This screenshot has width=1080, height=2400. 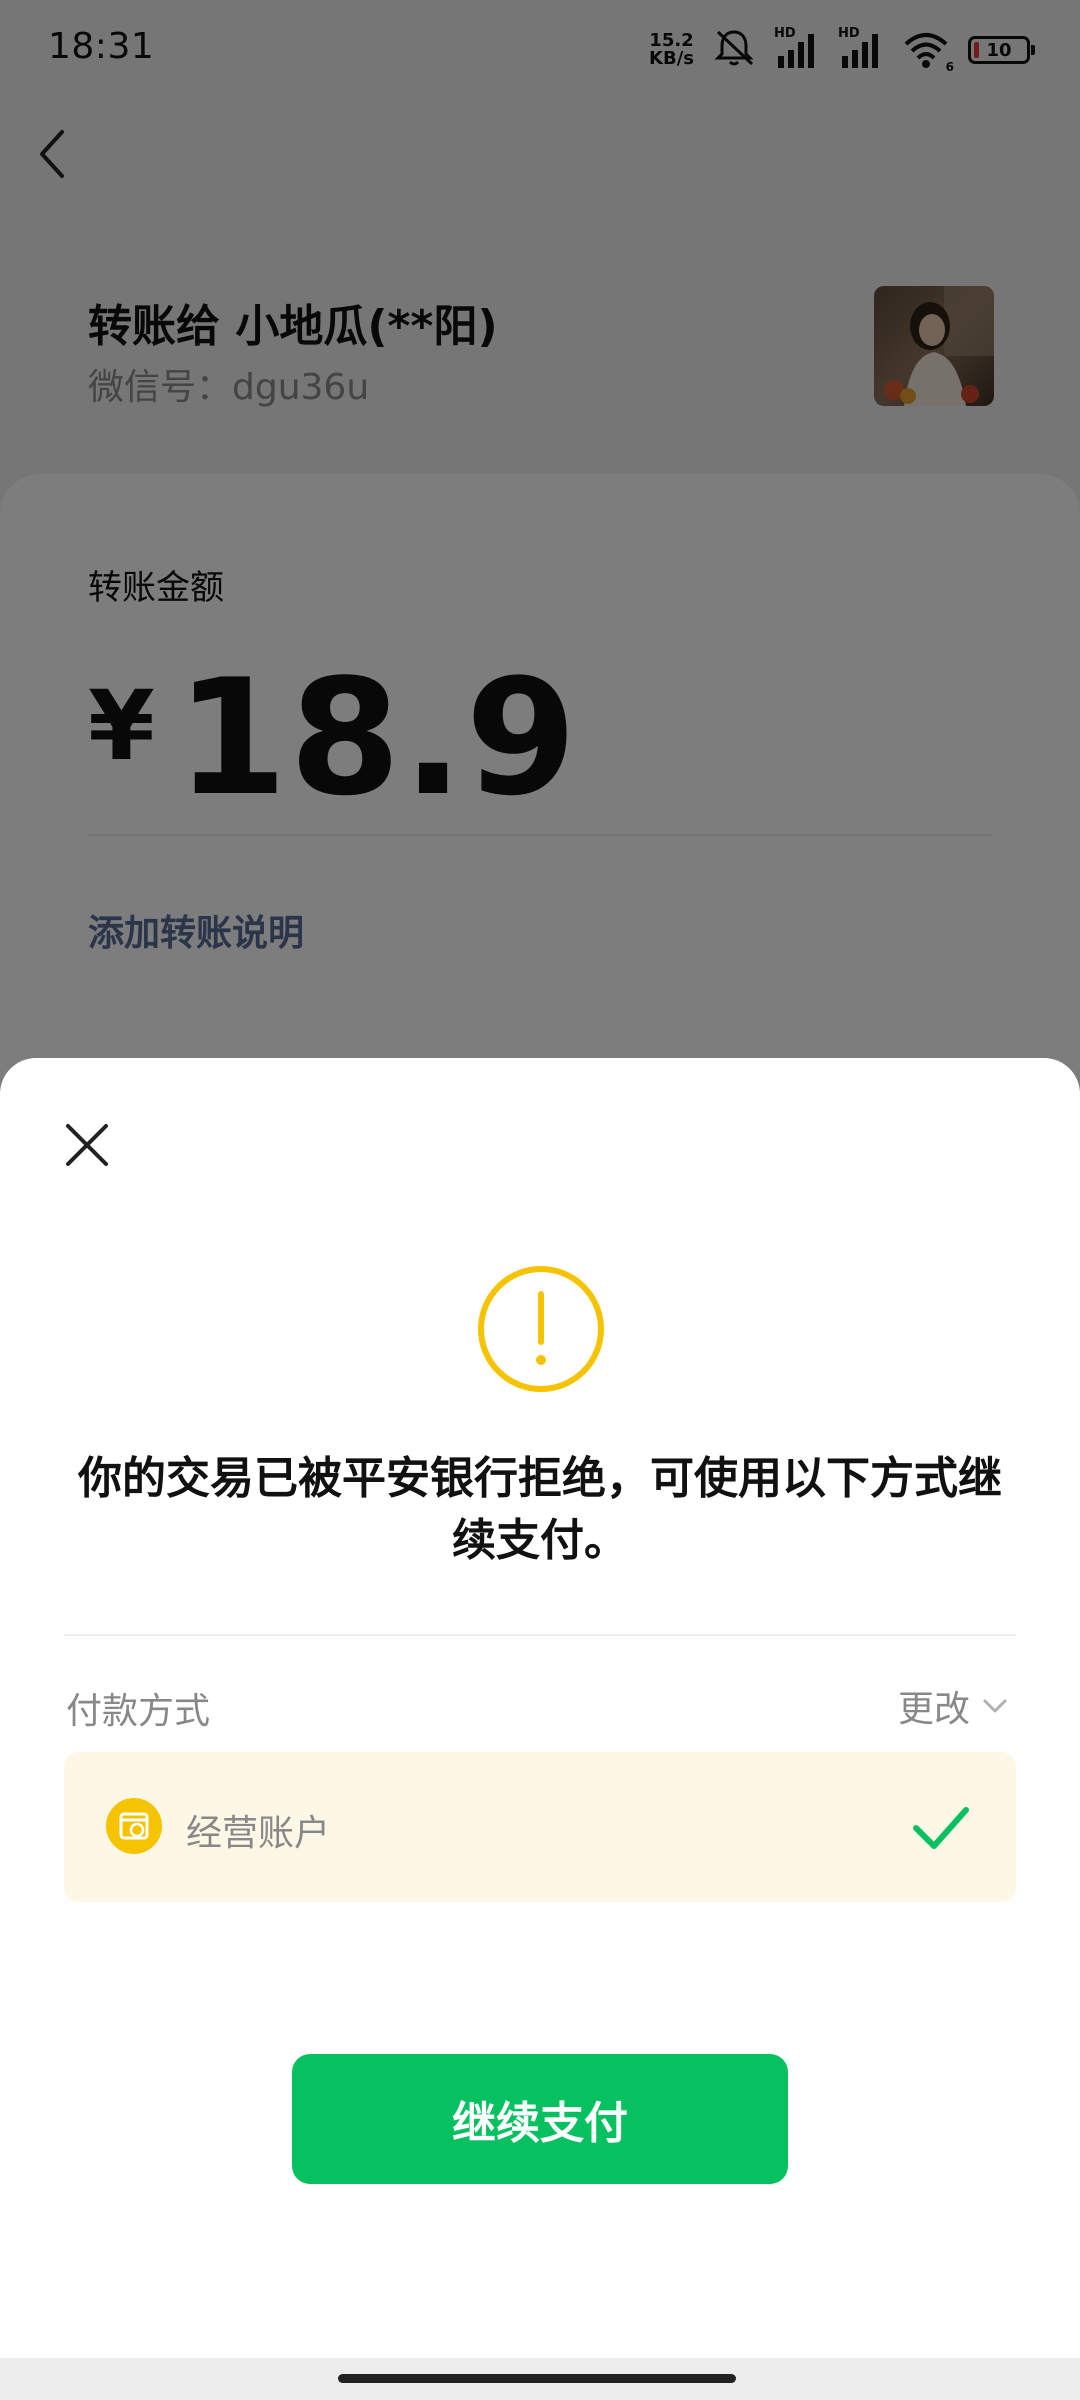 What do you see at coordinates (540, 1827) in the screenshot?
I see `payment-option-business-account: 经营账户` at bounding box center [540, 1827].